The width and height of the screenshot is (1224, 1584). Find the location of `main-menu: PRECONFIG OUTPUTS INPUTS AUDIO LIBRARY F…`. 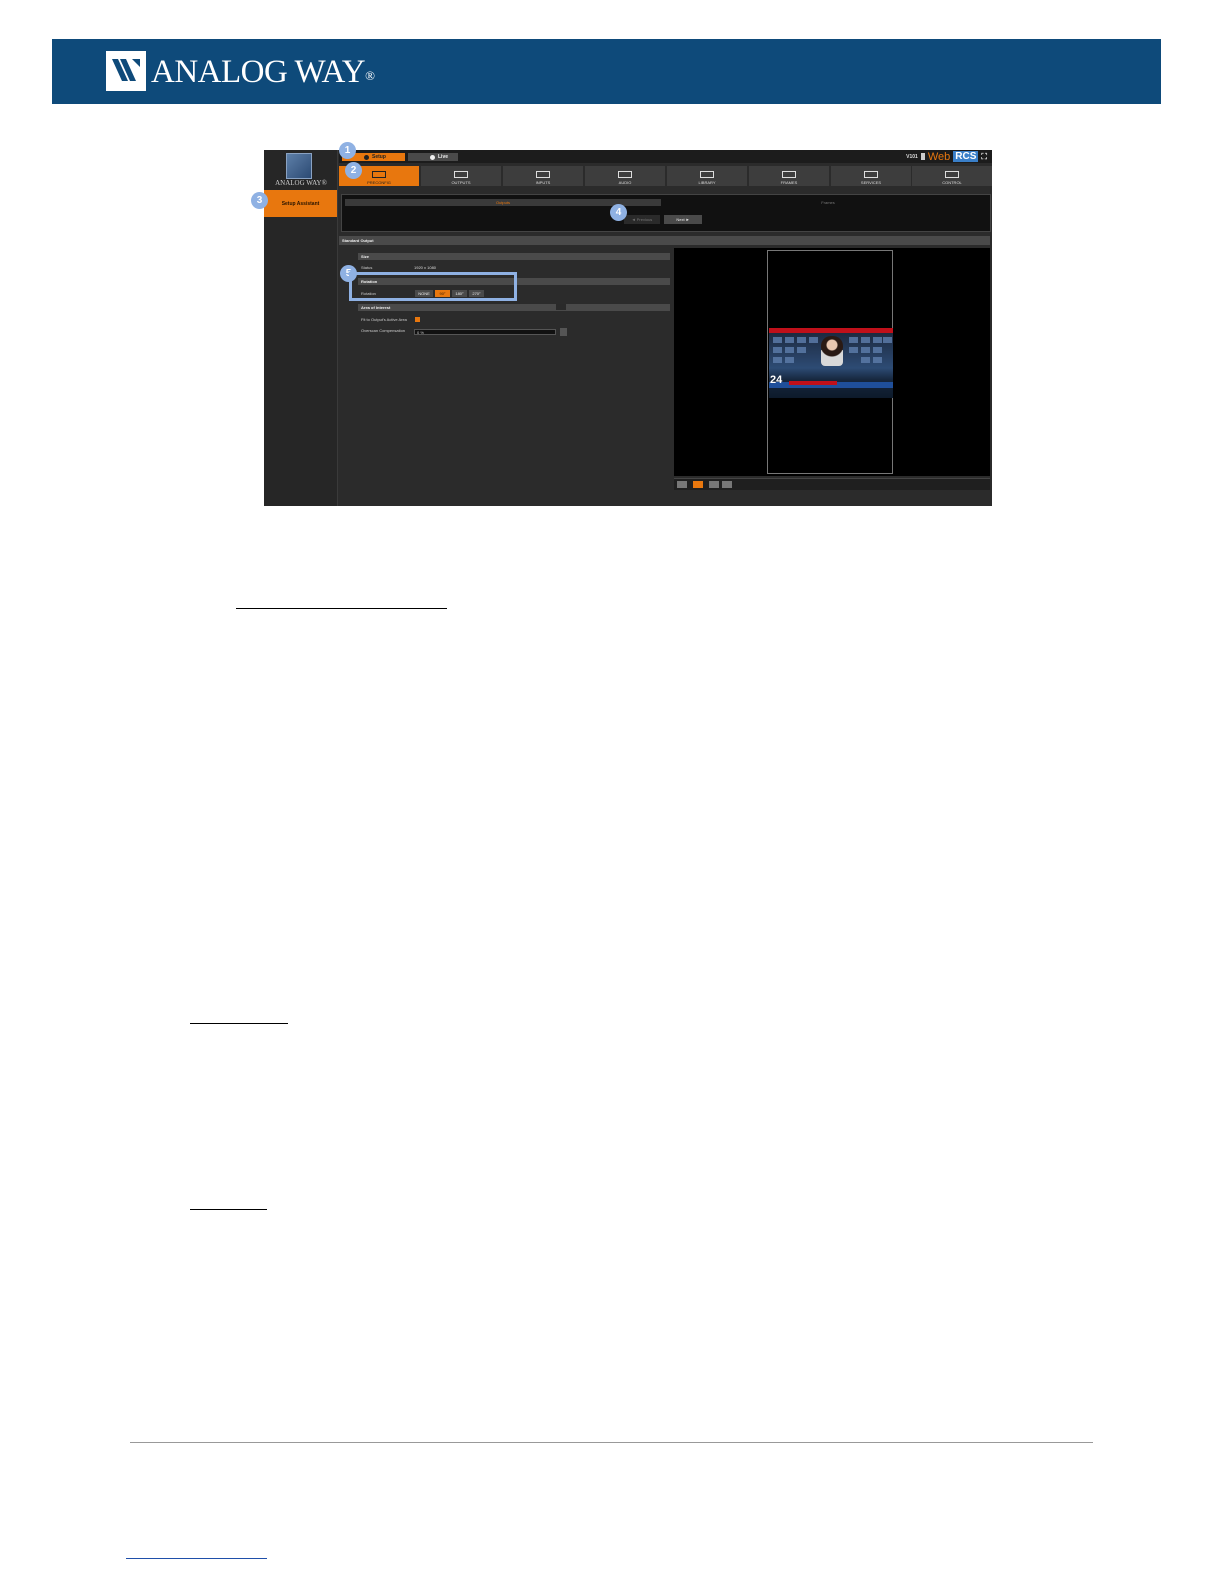

main-menu: PRECONFIG OUTPUTS INPUTS AUDIO LIBRARY F… is located at coordinates (665, 176).